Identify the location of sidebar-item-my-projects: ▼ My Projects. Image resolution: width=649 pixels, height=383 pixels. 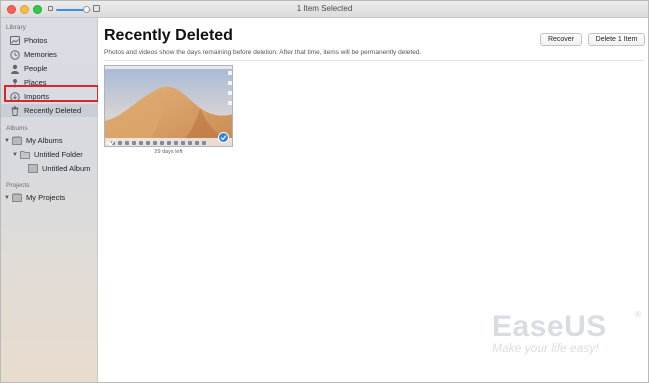
(49, 197).